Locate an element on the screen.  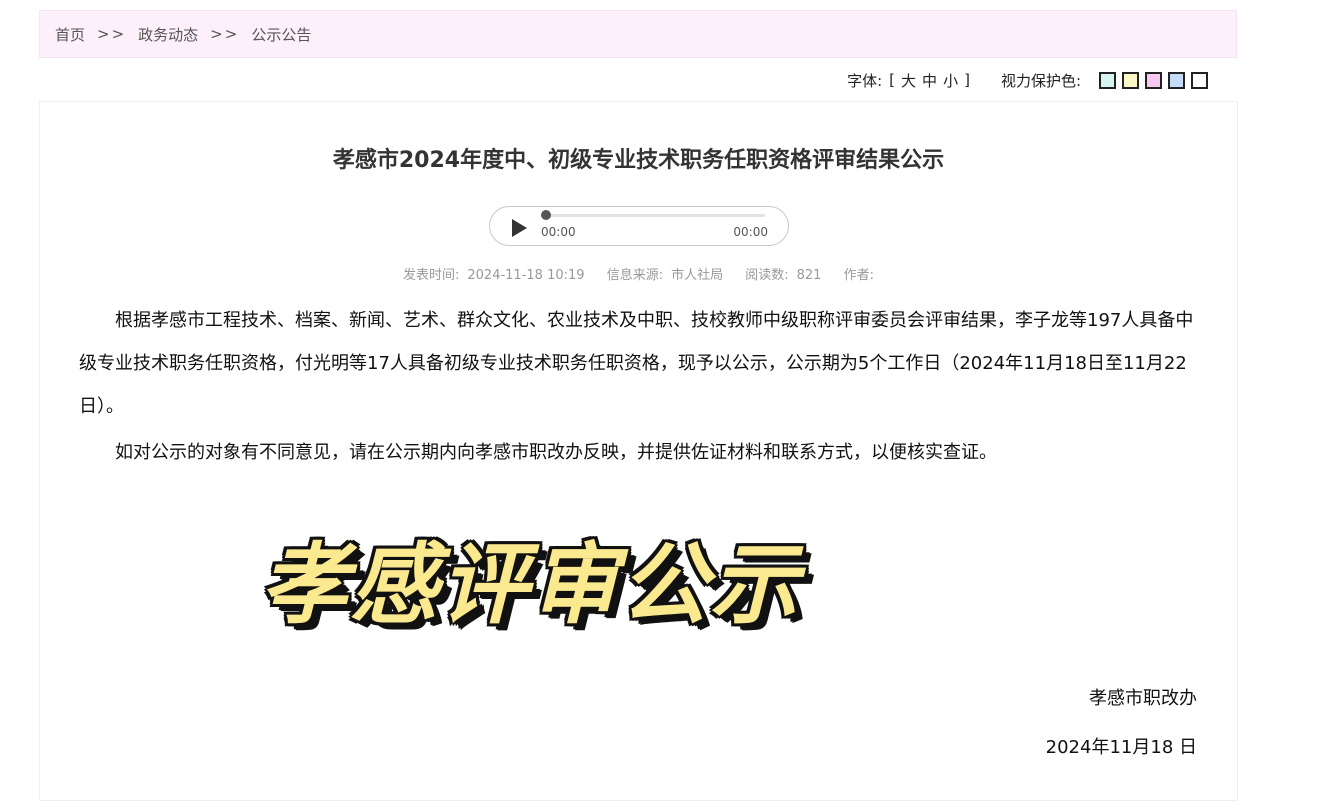
font-size-label: 字体: is located at coordinates (865, 80).